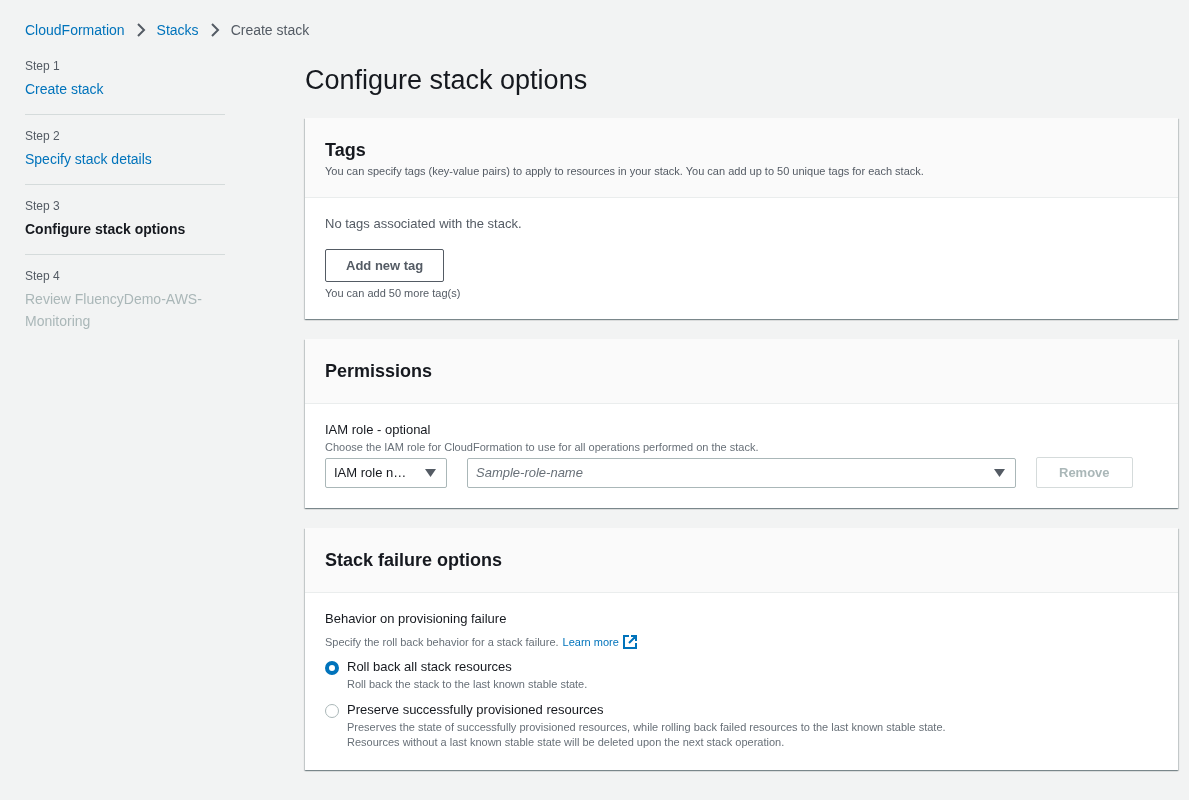 This screenshot has height=800, width=1189. I want to click on step-number: Step 3, so click(43, 206).